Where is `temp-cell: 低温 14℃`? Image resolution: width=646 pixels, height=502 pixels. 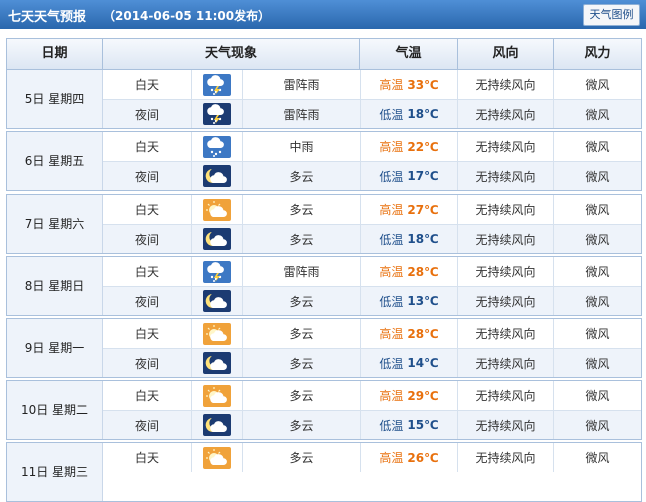
temp-cell: 低温 14℃ is located at coordinates (409, 363).